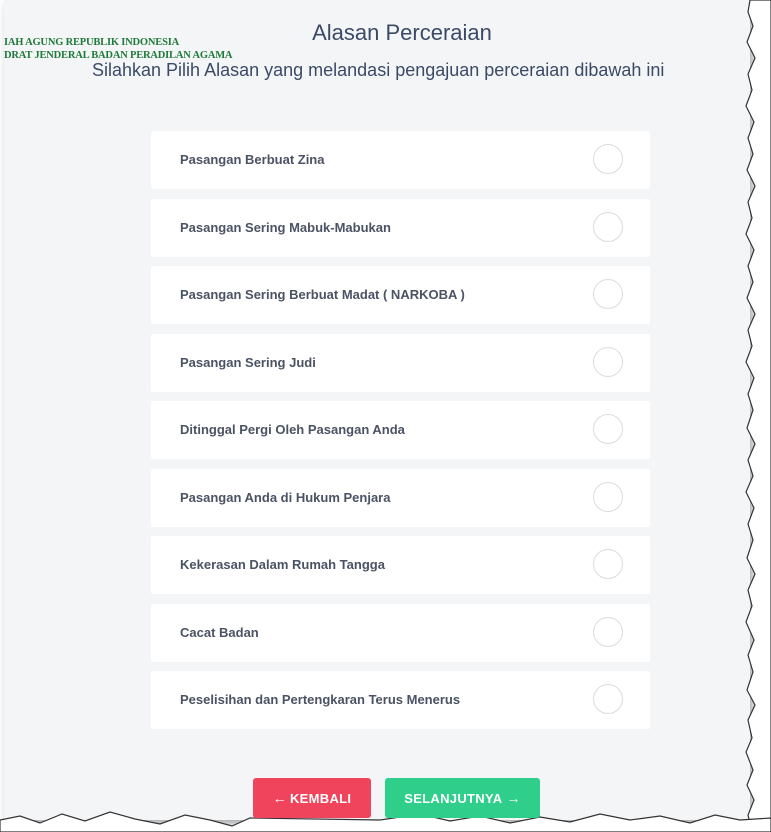 Image resolution: width=771 pixels, height=832 pixels. What do you see at coordinates (513, 798) in the screenshot?
I see `arrow-right-icon: →` at bounding box center [513, 798].